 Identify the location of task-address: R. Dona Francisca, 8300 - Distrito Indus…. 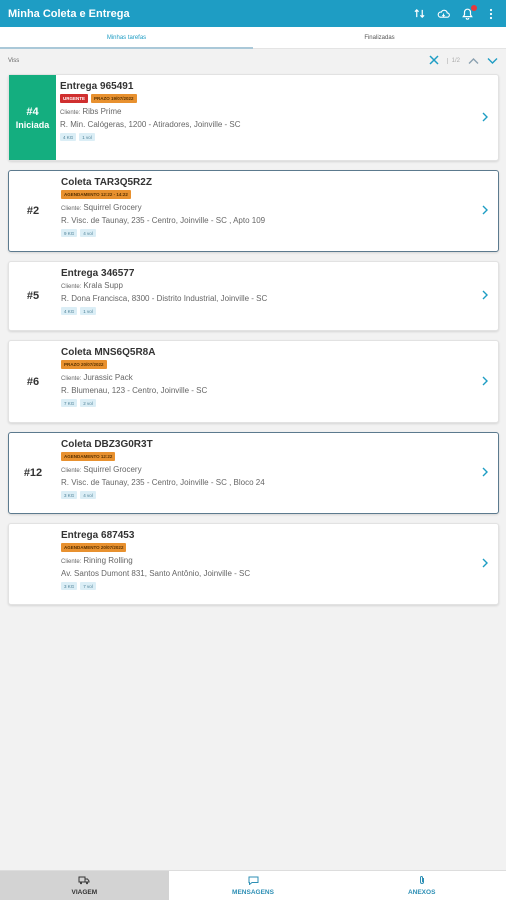
(164, 298).